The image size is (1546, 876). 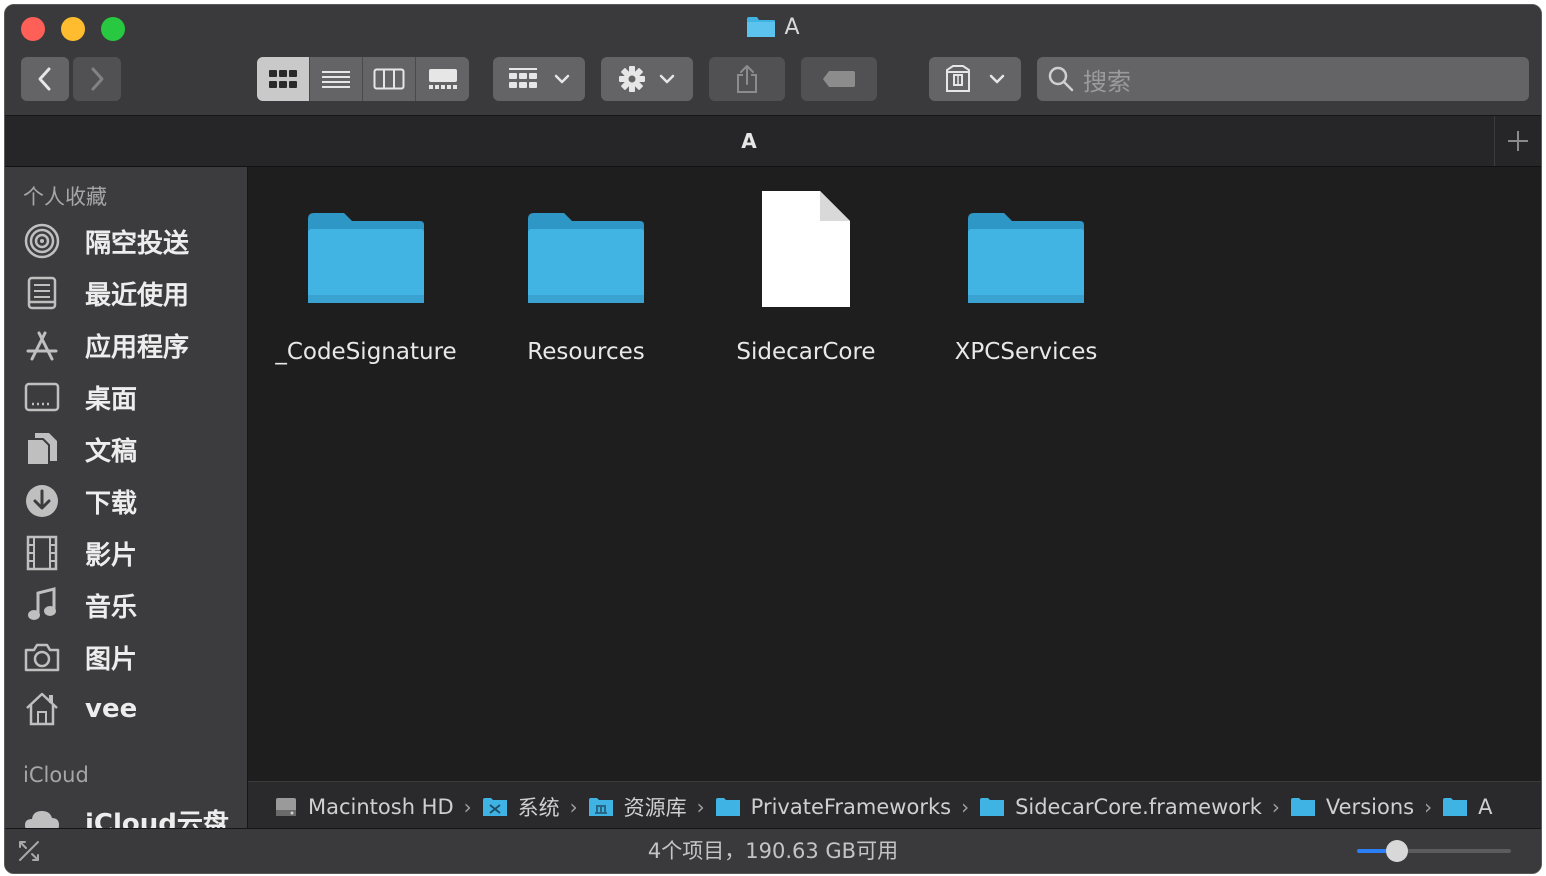 I want to click on new-tab-button, so click(x=1517, y=141).